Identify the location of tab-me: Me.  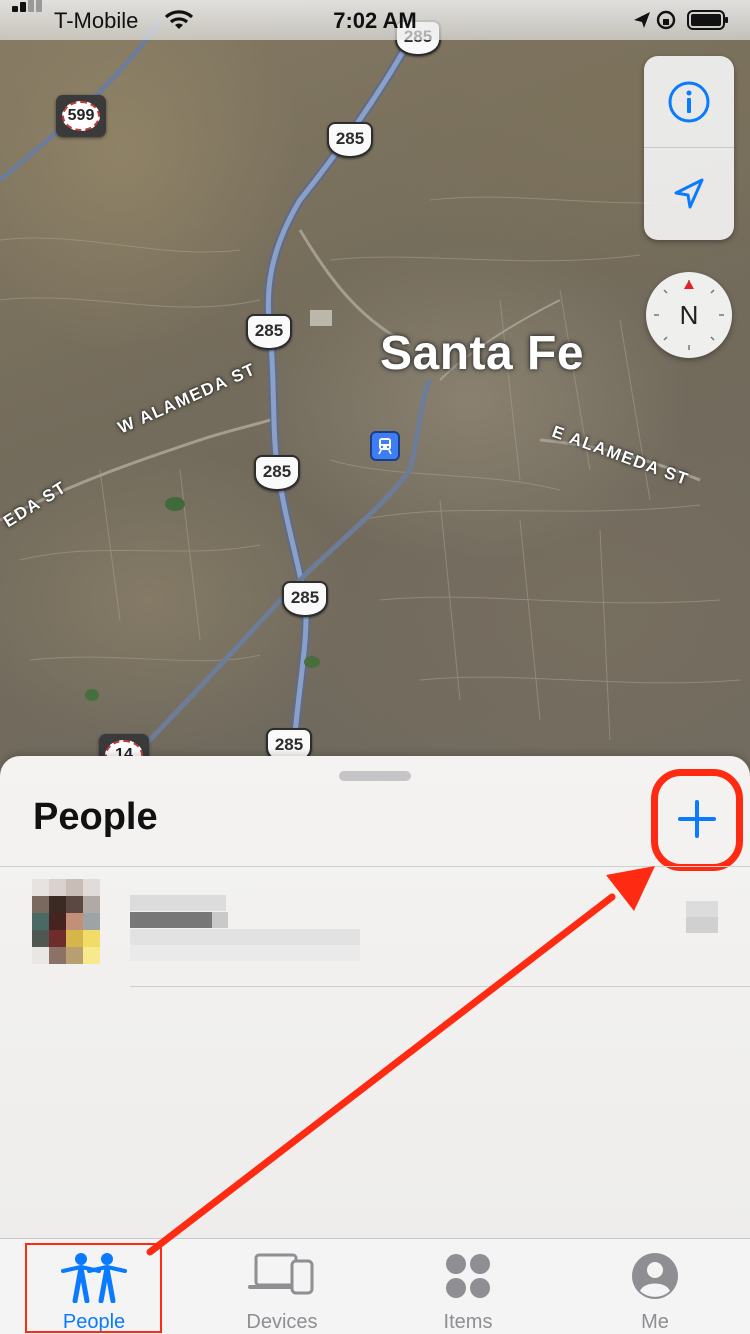
(655, 1286).